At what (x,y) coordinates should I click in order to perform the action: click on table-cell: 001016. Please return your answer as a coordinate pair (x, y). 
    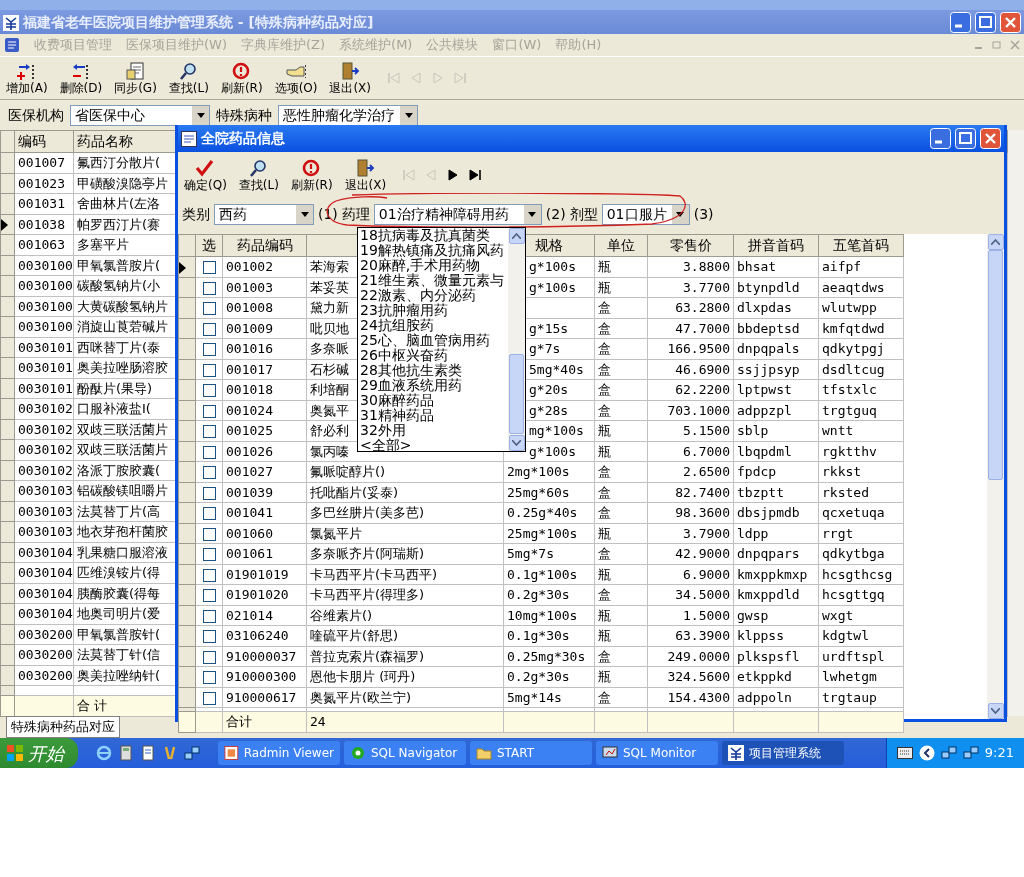
    Looking at the image, I should click on (264, 348).